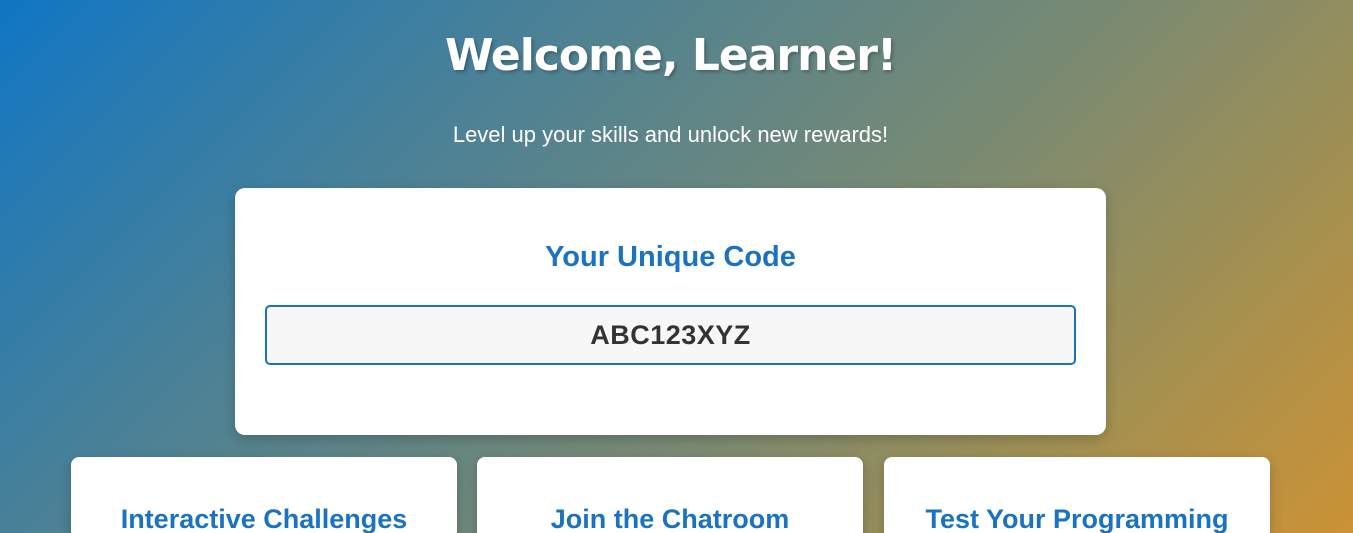  I want to click on interactive-challenges-title: Interactive Challenges, so click(264, 518).